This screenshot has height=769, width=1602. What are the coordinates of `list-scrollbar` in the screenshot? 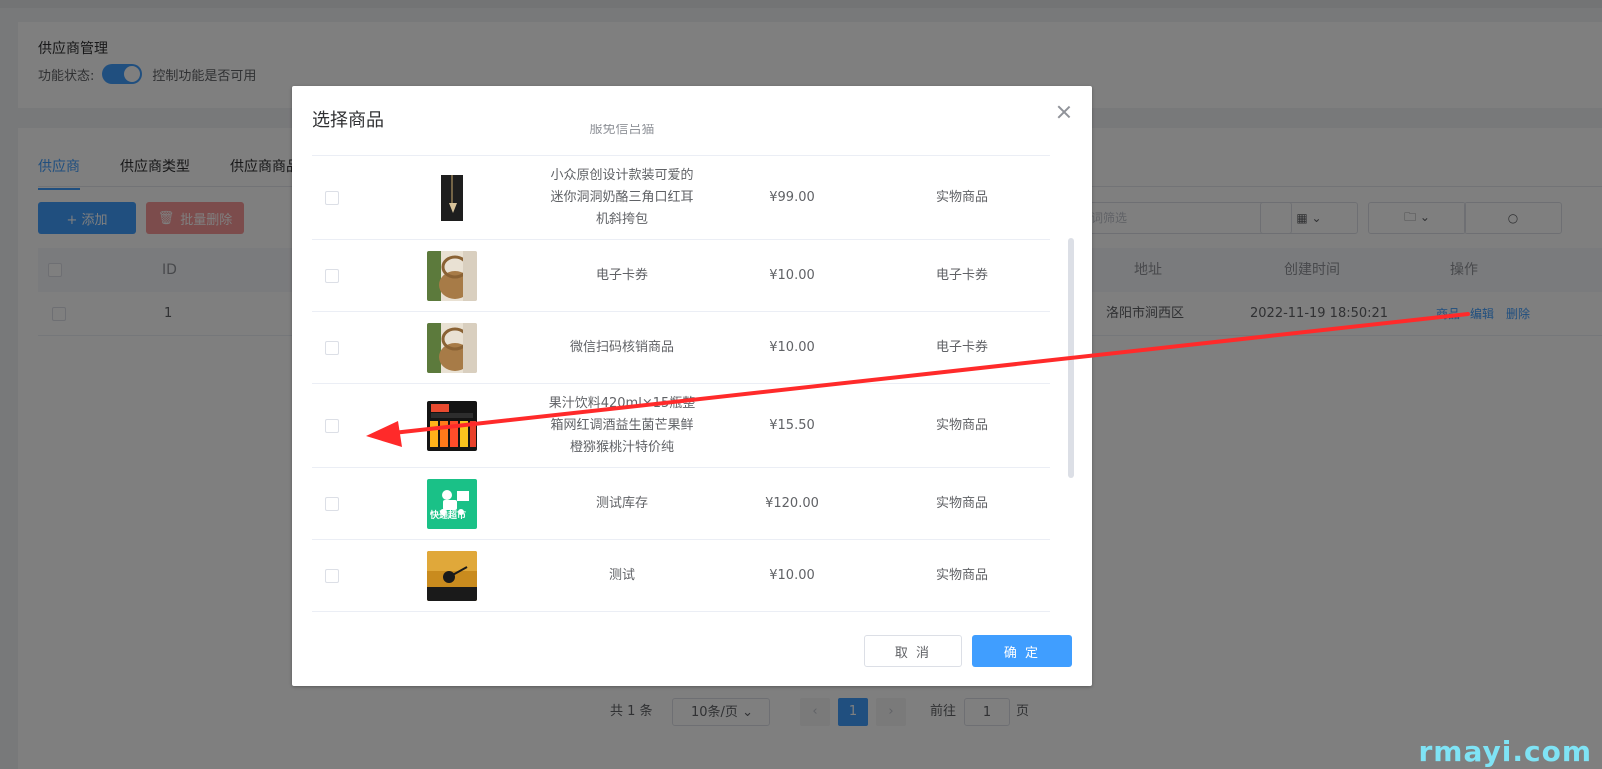 It's located at (1071, 358).